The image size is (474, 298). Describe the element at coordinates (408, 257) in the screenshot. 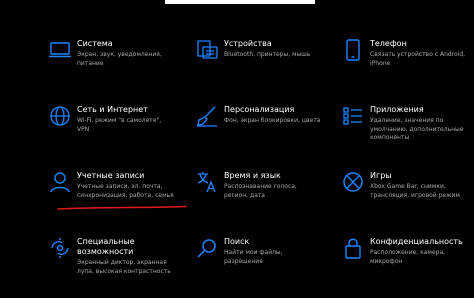

I see `tile-description: Расположение, камера, микрофон` at that location.